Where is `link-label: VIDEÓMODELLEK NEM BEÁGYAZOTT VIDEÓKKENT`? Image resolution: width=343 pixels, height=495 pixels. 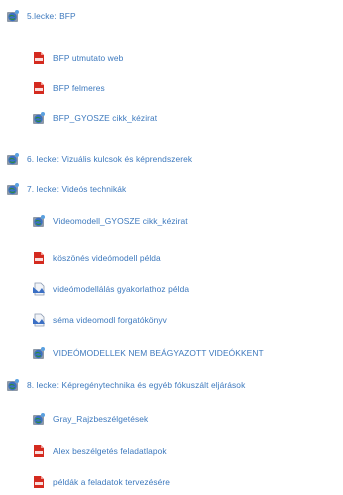 link-label: VIDEÓMODELLEK NEM BEÁGYAZOTT VIDEÓKKENT is located at coordinates (158, 353).